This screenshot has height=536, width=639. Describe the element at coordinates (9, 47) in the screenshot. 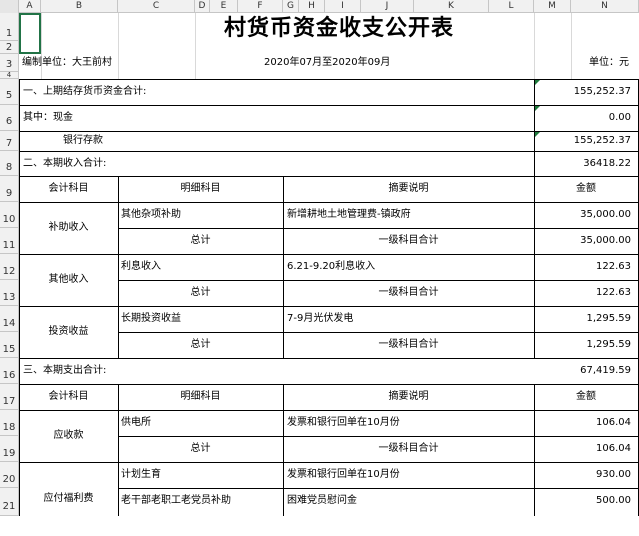

I see `row-header-2: 2` at that location.